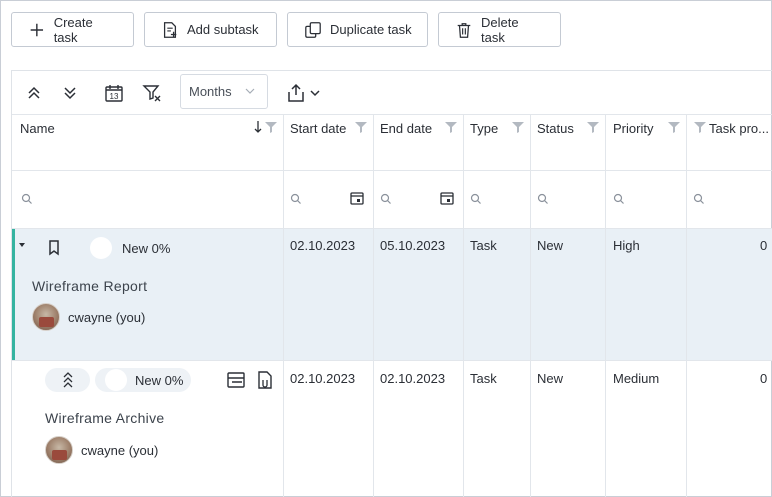 The height and width of the screenshot is (497, 772). I want to click on attachment-icon, so click(265, 380).